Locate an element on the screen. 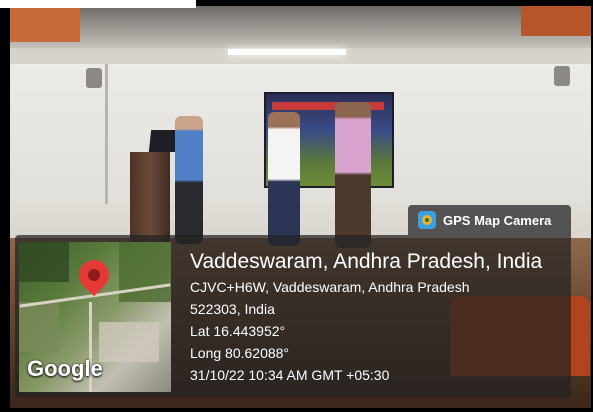 Image resolution: width=593 pixels, height=412 pixels. latitude: Lat 16.443952° is located at coordinates (238, 331).